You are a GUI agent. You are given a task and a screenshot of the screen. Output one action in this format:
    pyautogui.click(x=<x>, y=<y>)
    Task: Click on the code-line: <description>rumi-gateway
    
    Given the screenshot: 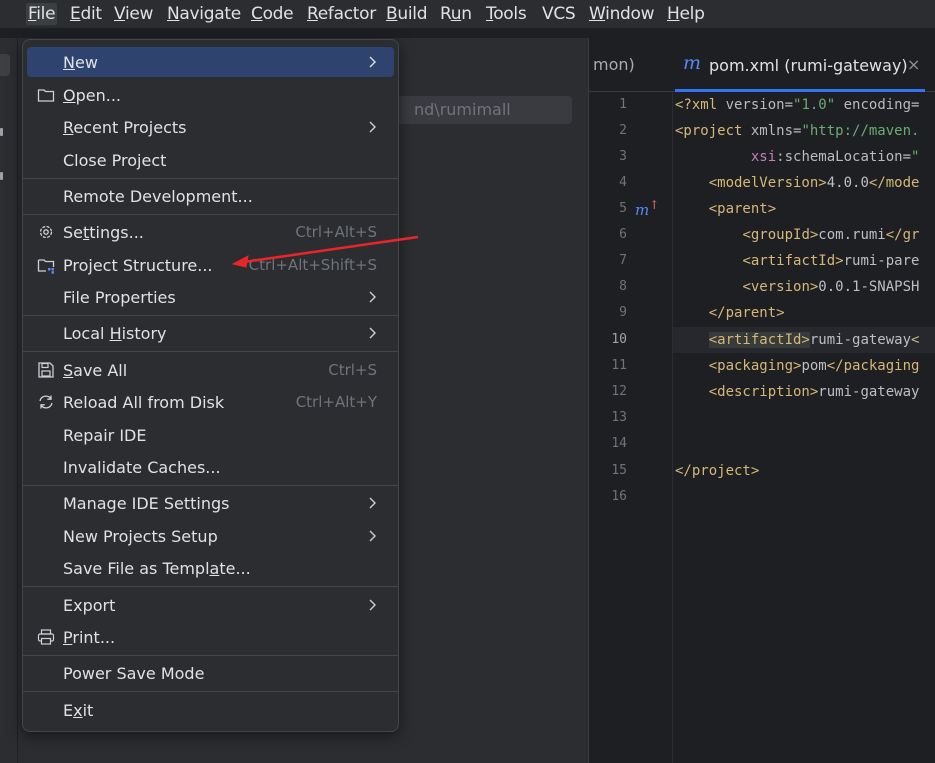 What is the action you would take?
    pyautogui.click(x=814, y=392)
    